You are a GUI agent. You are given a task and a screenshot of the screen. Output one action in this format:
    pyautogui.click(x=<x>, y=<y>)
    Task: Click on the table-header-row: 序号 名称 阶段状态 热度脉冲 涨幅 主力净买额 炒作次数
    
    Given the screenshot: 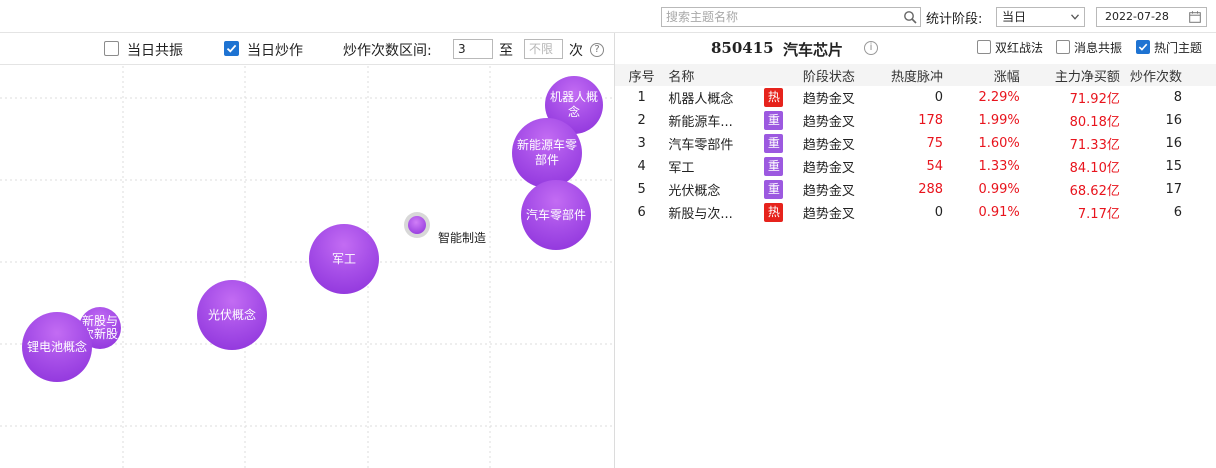 What is the action you would take?
    pyautogui.click(x=915, y=75)
    